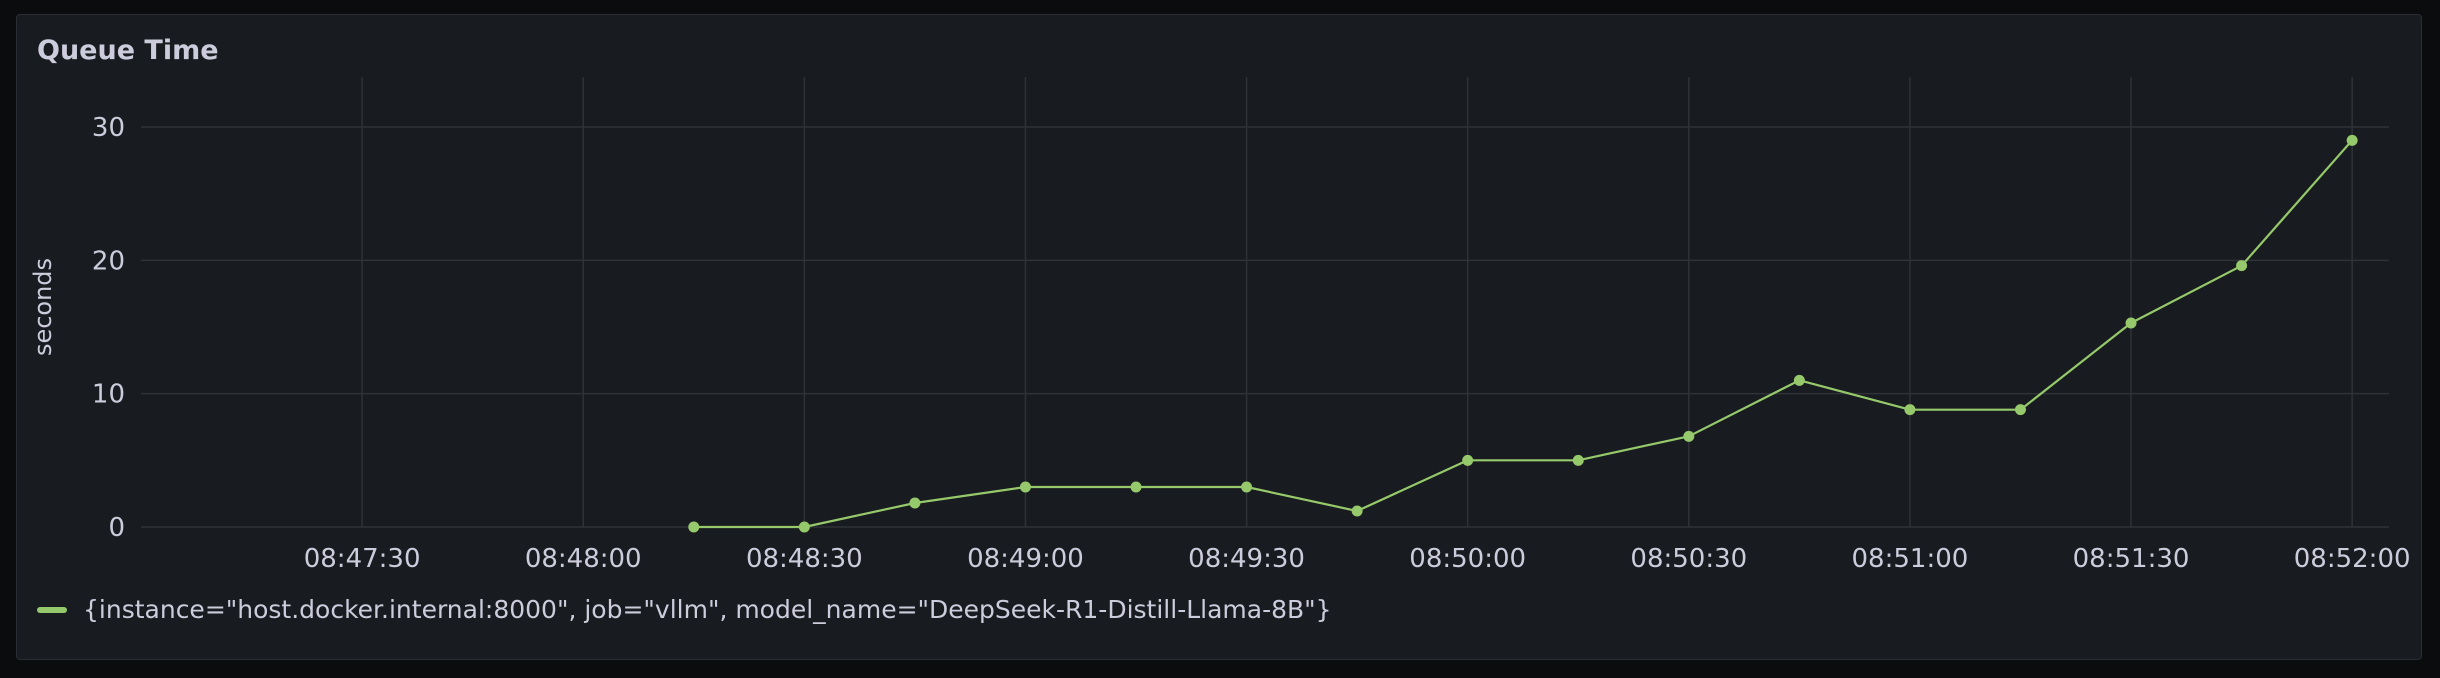 This screenshot has width=2440, height=678. I want to click on x-tick-label: 08:49:30, so click(1246, 559).